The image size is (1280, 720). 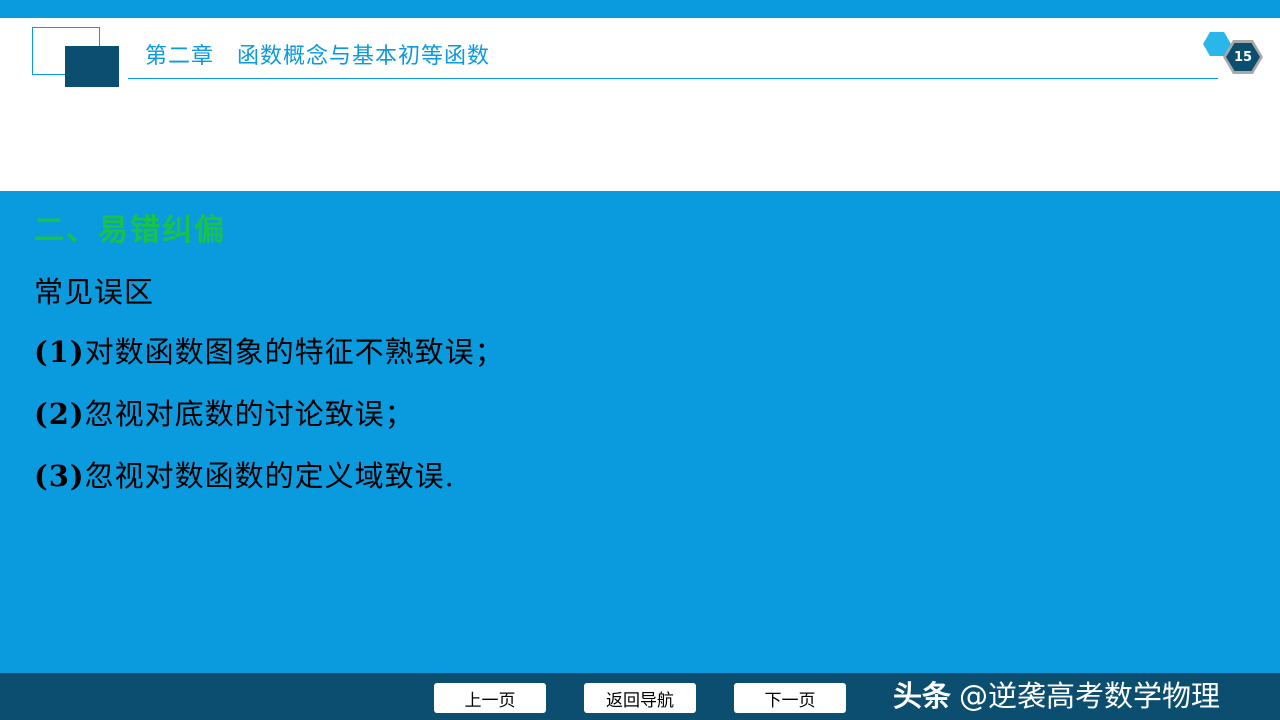 What do you see at coordinates (59, 476) in the screenshot?
I see `item-number: (3)` at bounding box center [59, 476].